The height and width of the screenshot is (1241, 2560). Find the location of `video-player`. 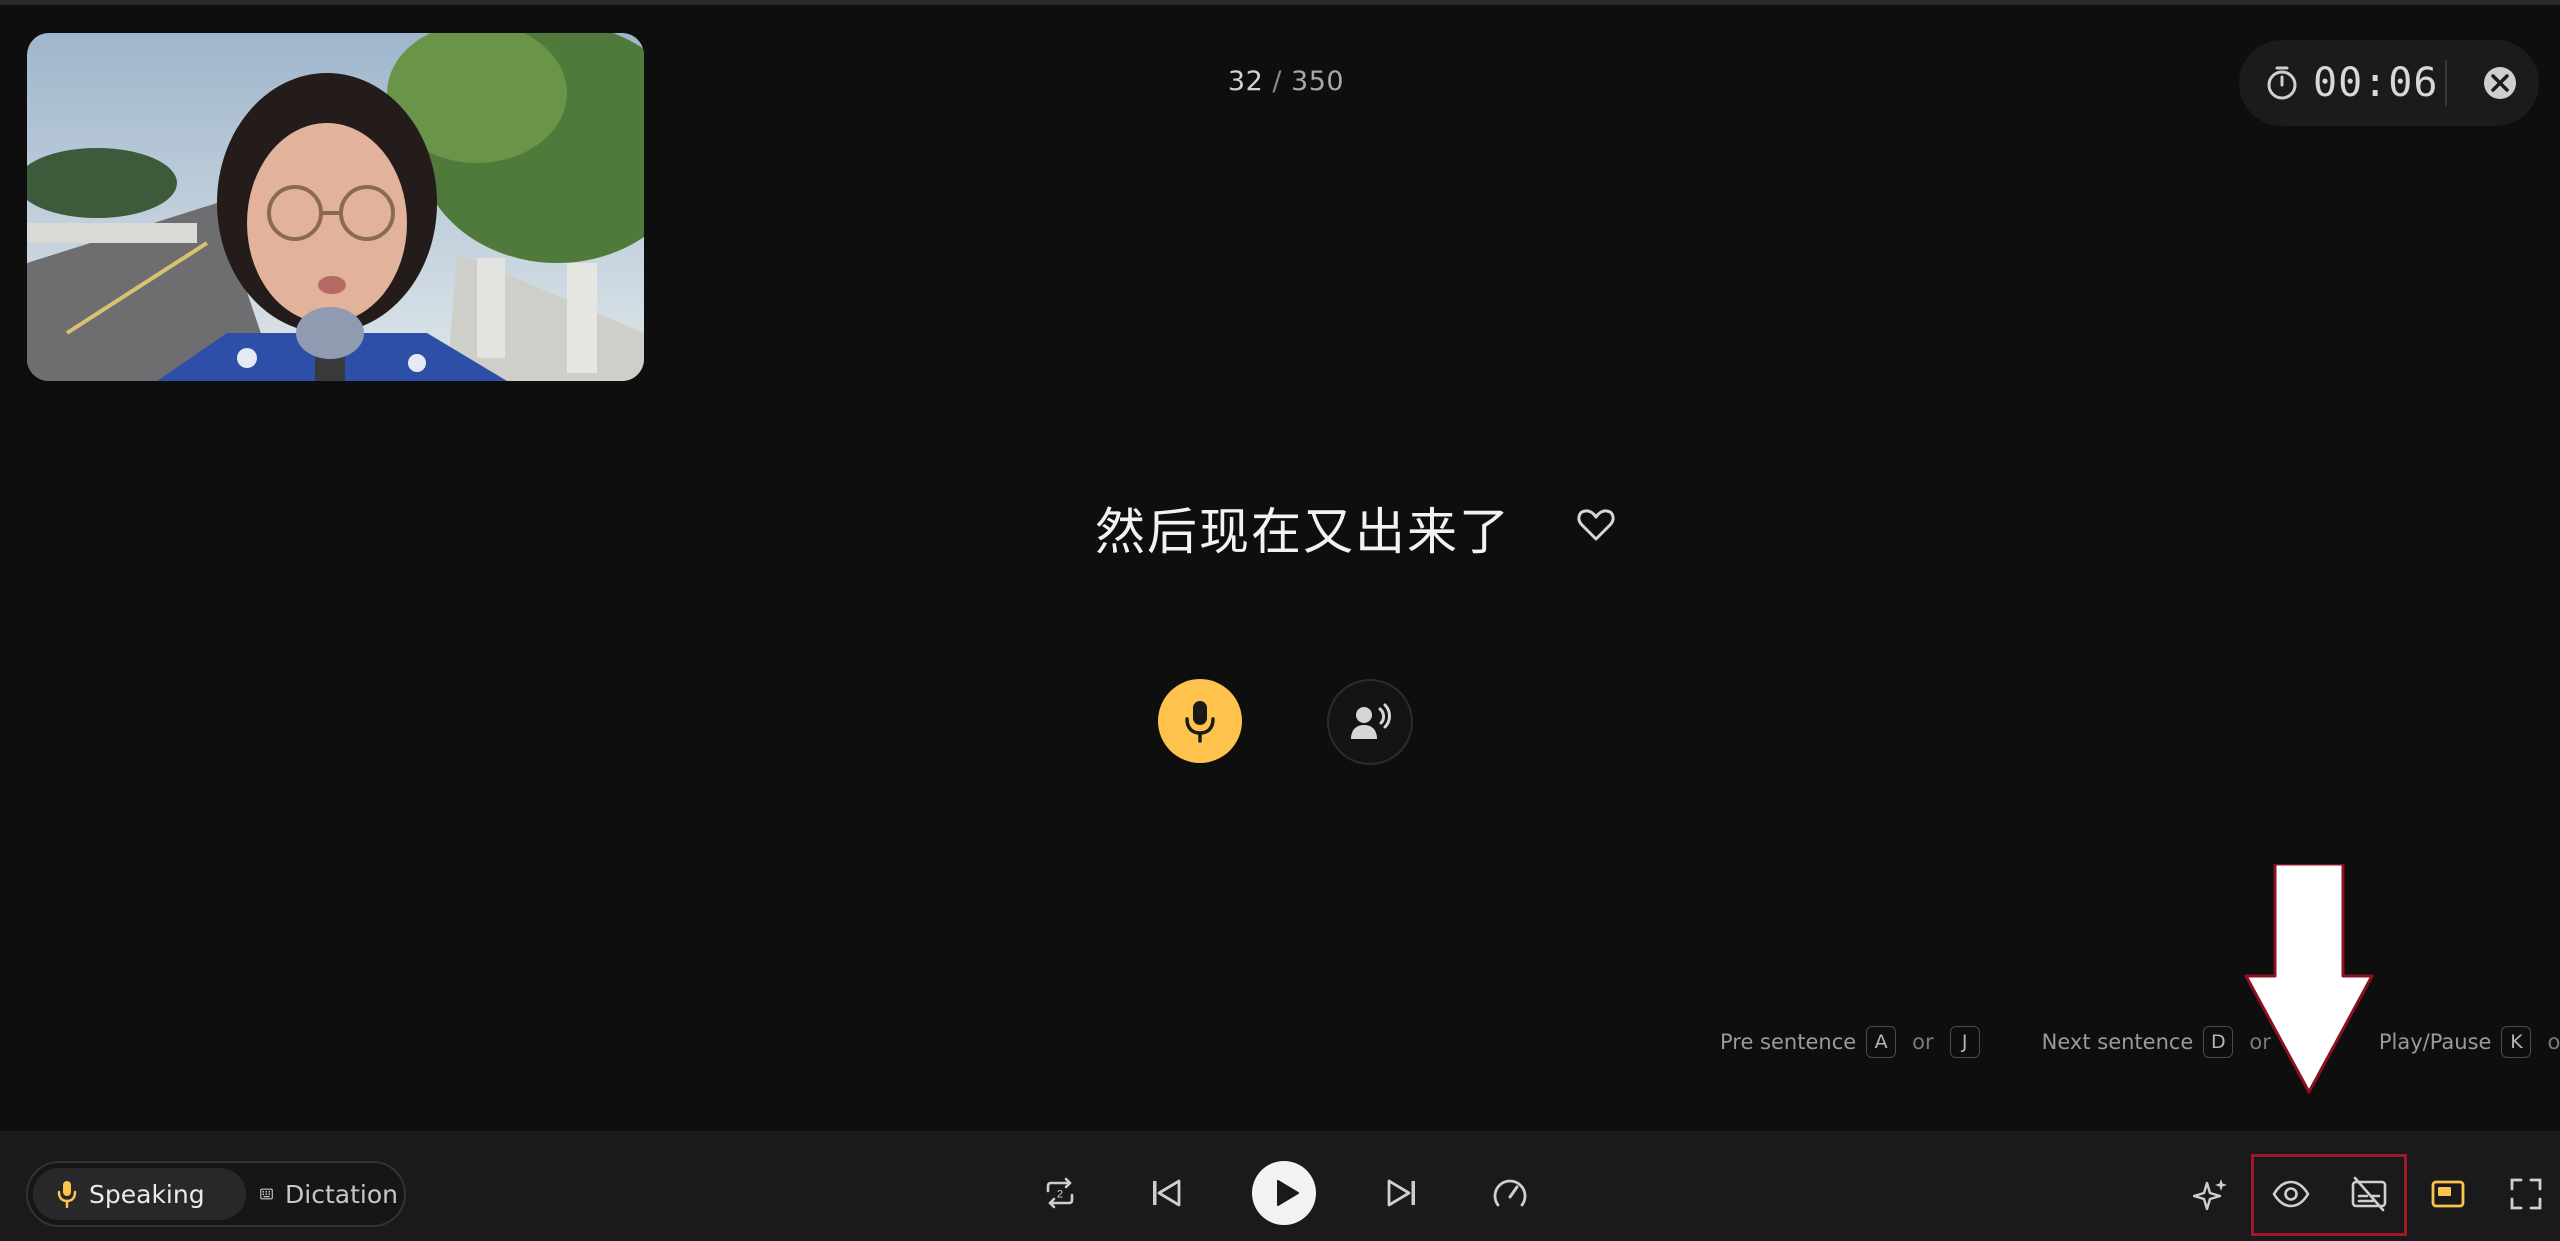

video-player is located at coordinates (335, 207).